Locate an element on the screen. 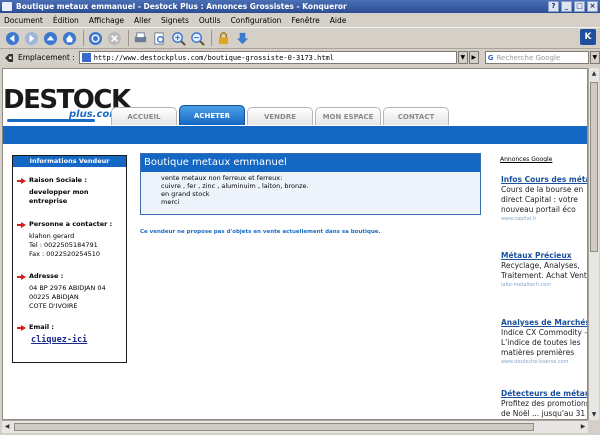  ad-url: labo-metaltech.com is located at coordinates (544, 285).